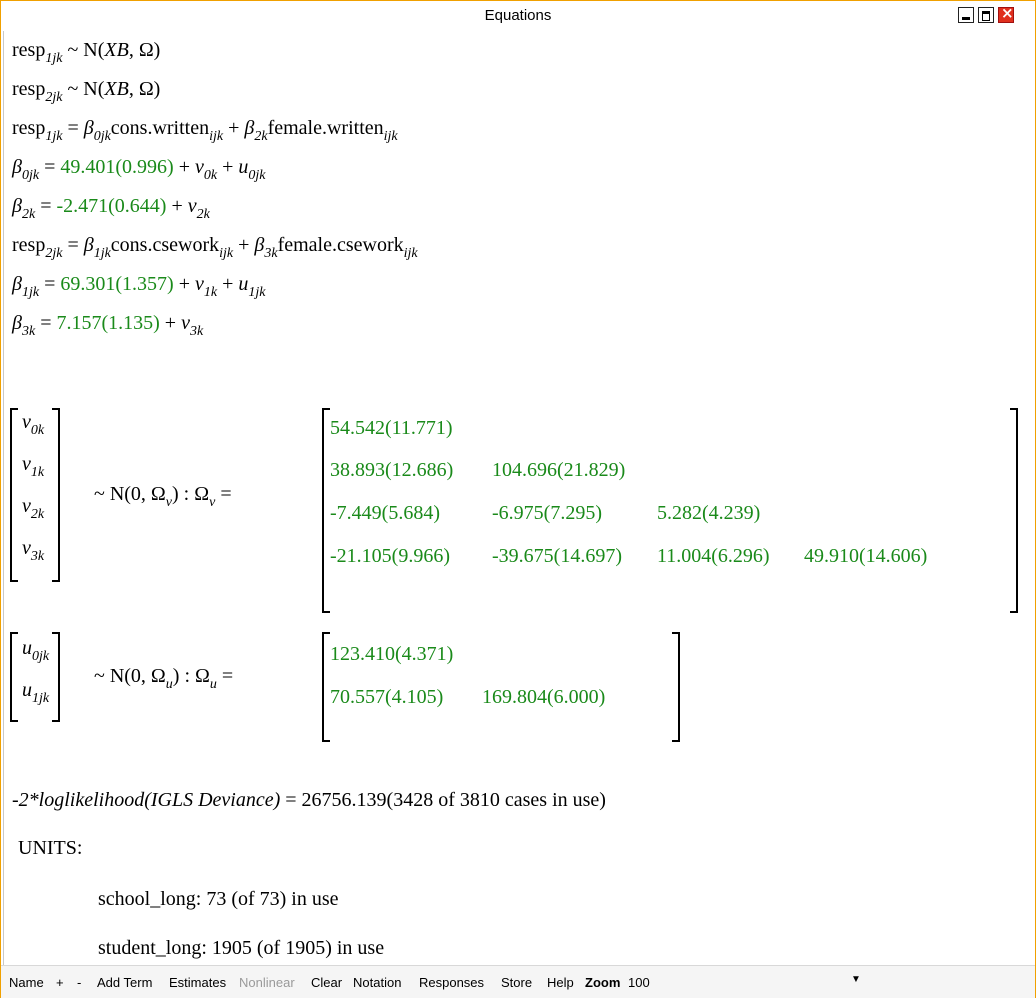 The image size is (1036, 998). Describe the element at coordinates (390, 556) in the screenshot. I see `matrix-cell: -21.105(9.966)` at that location.